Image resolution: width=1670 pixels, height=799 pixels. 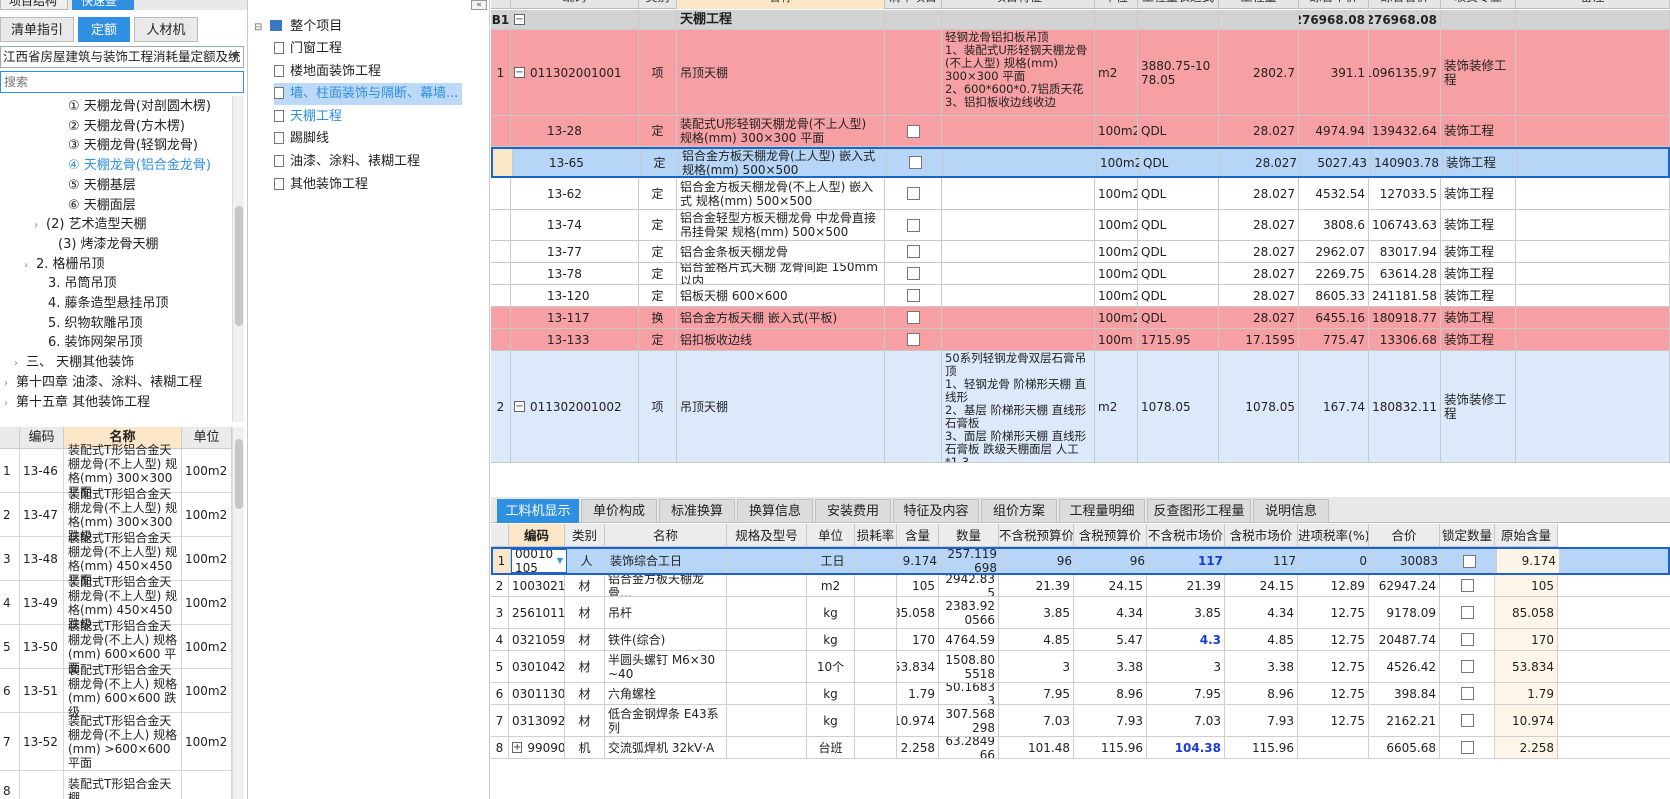 What do you see at coordinates (1116, 4) in the screenshot?
I see `unit-header: 单位` at bounding box center [1116, 4].